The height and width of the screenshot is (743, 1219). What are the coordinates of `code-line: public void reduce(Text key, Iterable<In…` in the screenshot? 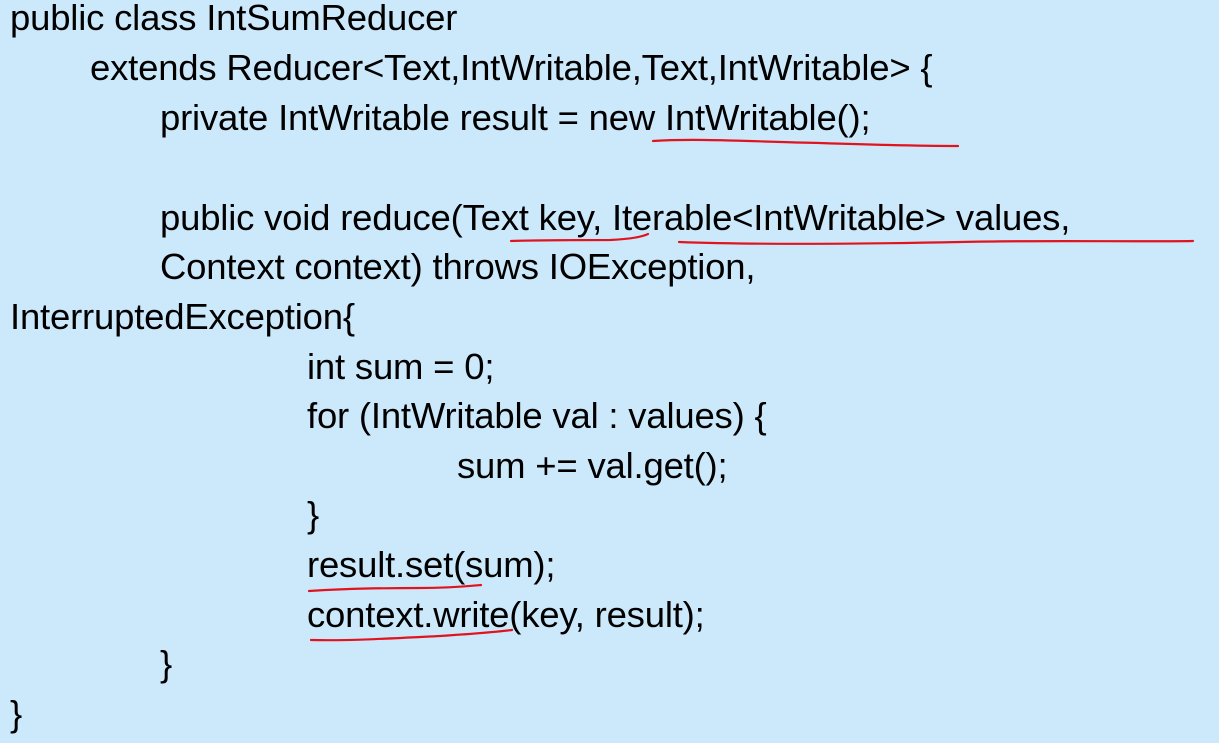 It's located at (615, 217).